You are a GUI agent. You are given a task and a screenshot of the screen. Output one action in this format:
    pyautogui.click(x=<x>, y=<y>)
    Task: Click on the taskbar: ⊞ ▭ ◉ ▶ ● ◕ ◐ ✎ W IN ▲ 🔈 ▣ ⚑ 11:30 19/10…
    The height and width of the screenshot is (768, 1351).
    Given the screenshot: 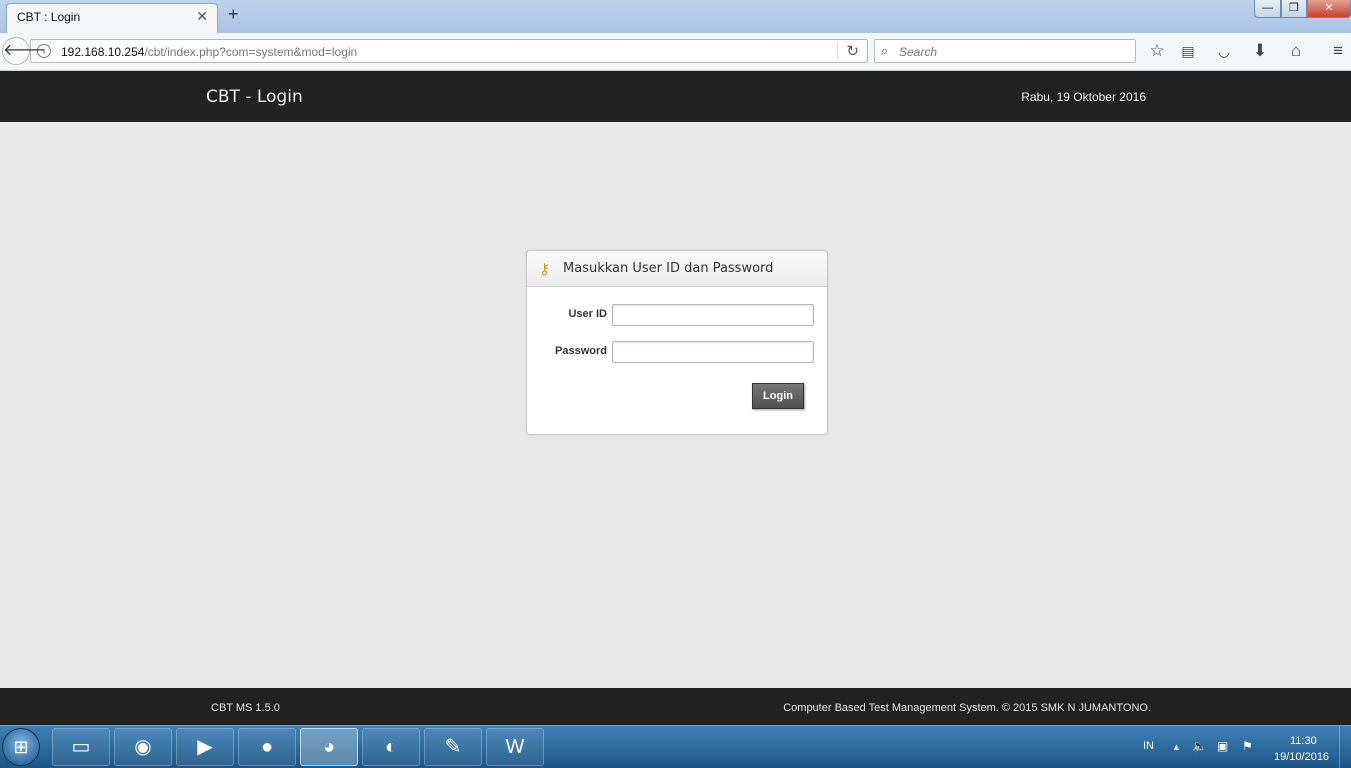 What is the action you would take?
    pyautogui.click(x=675, y=746)
    